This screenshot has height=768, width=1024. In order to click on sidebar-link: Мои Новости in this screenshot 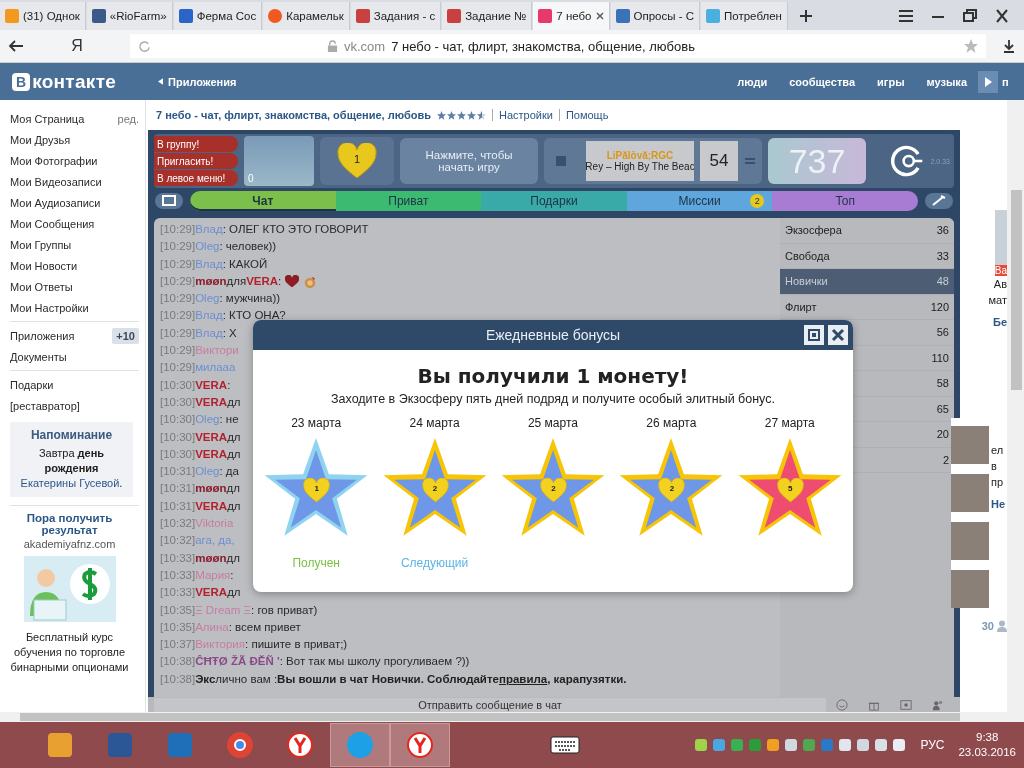, I will do `click(44, 265)`.